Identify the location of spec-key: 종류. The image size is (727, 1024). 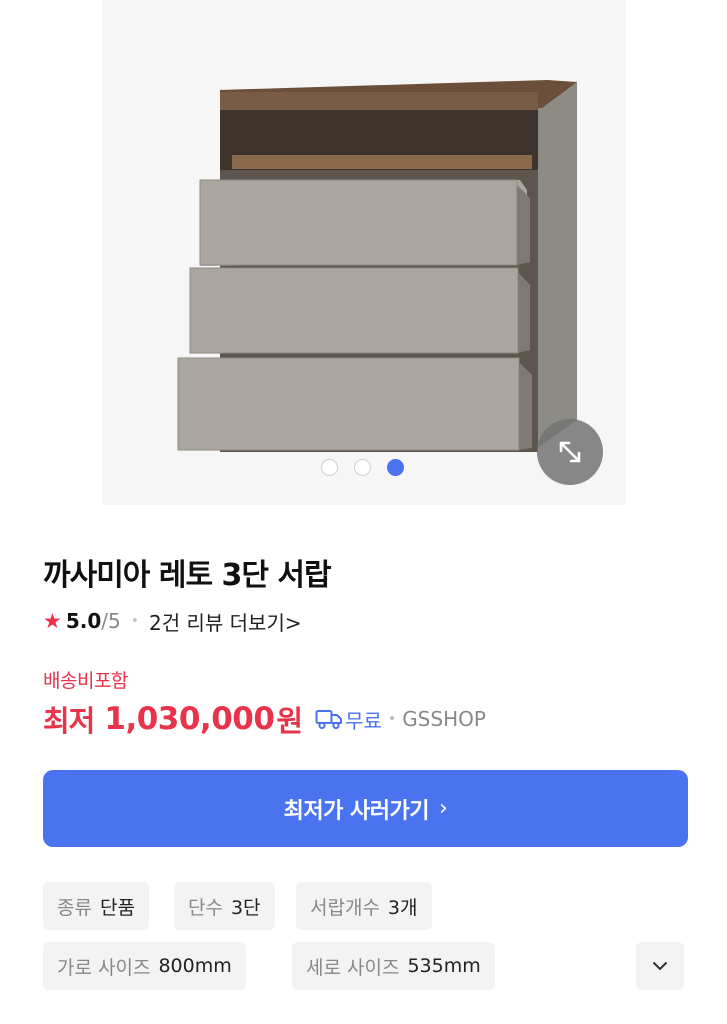
(74, 907).